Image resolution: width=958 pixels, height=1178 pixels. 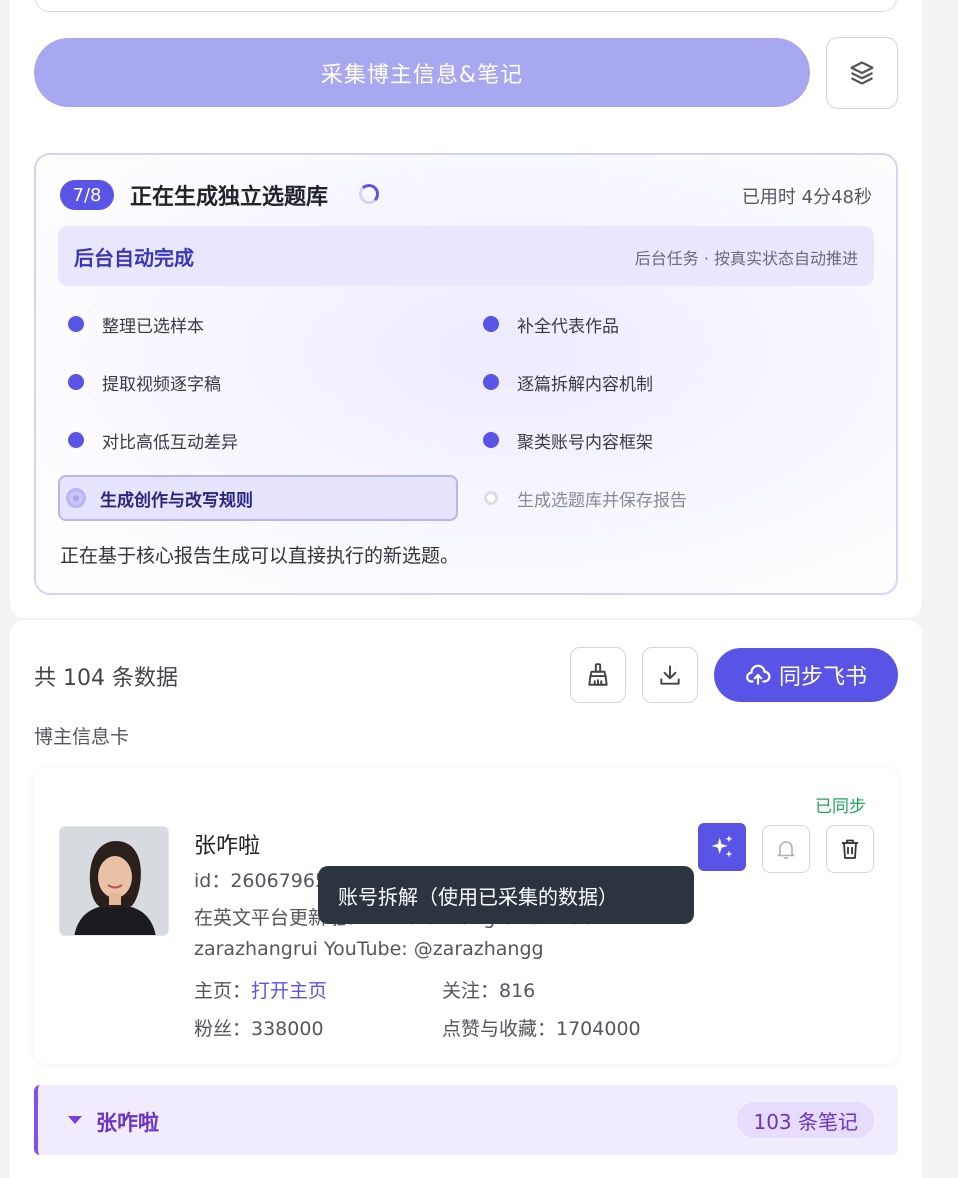 I want to click on notes-count-badge: 103 条笔记, so click(x=805, y=1120).